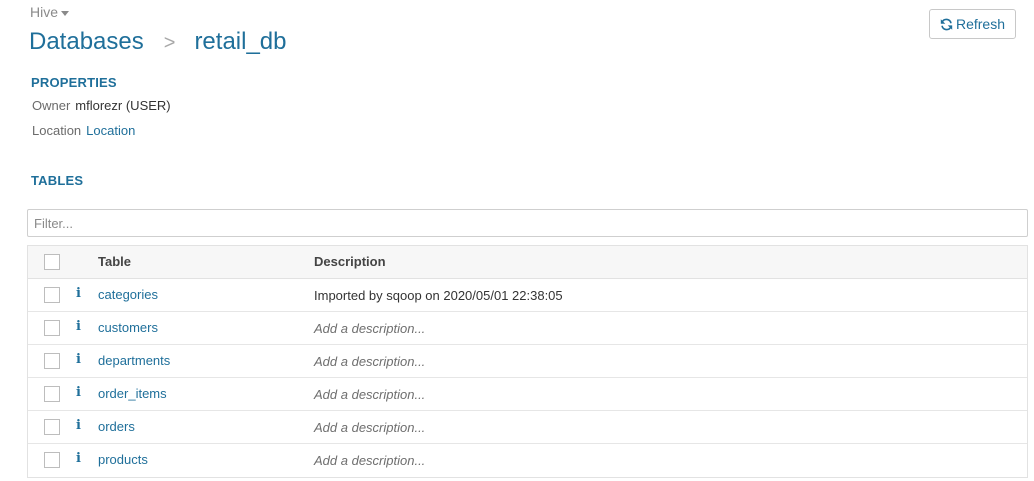  I want to click on table-name-link: categories, so click(128, 294).